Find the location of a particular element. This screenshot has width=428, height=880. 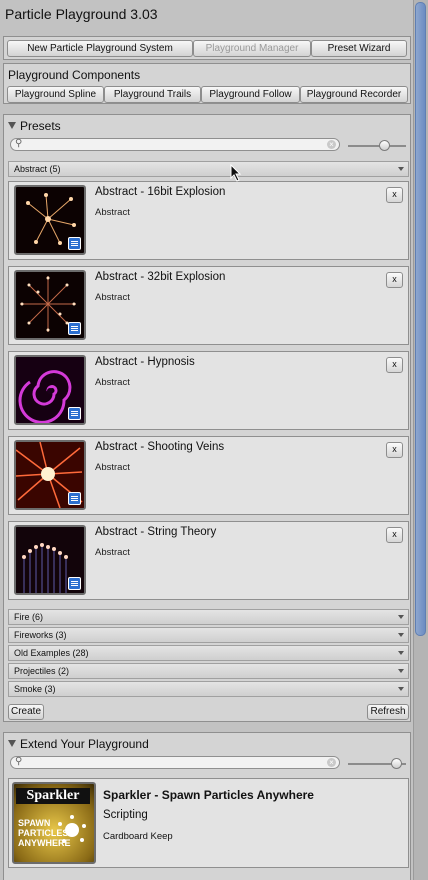

component-recorder-button: Playground Recorder is located at coordinates (354, 94).